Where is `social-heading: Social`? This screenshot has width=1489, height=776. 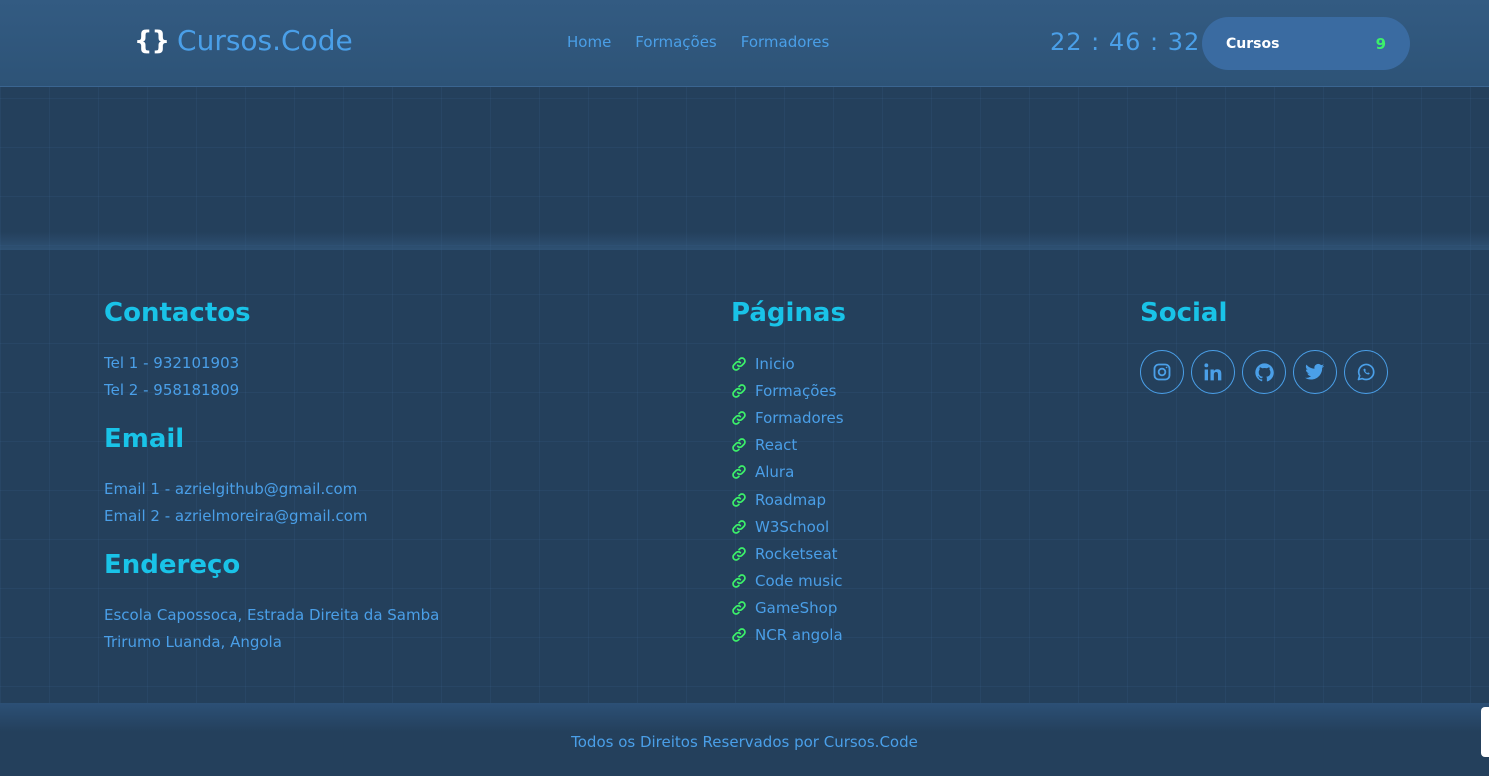
social-heading: Social is located at coordinates (1184, 313).